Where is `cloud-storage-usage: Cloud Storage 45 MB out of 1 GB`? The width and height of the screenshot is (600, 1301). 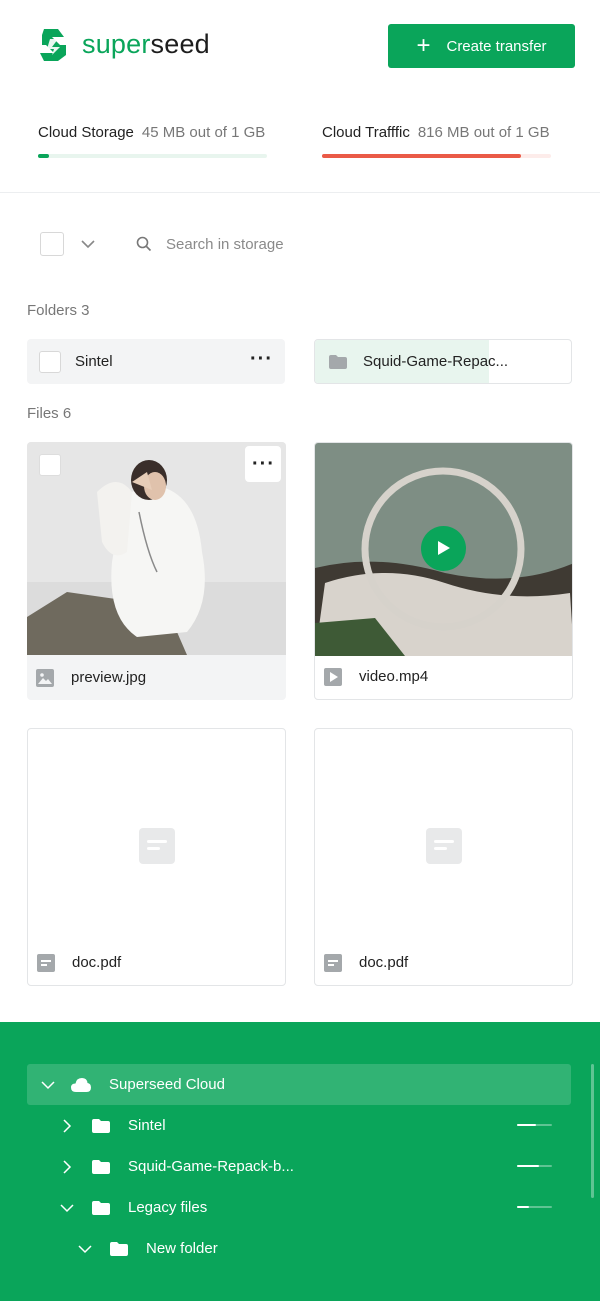 cloud-storage-usage: Cloud Storage 45 MB out of 1 GB is located at coordinates (151, 132).